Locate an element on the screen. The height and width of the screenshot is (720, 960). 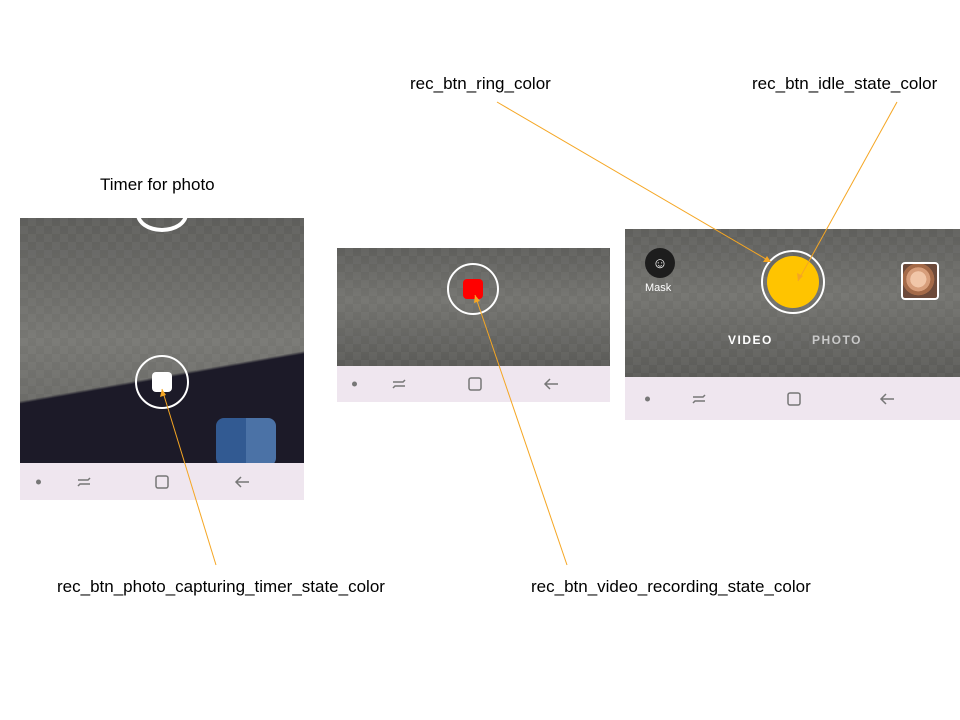
annotation-line-recording is located at coordinates (521, 430).